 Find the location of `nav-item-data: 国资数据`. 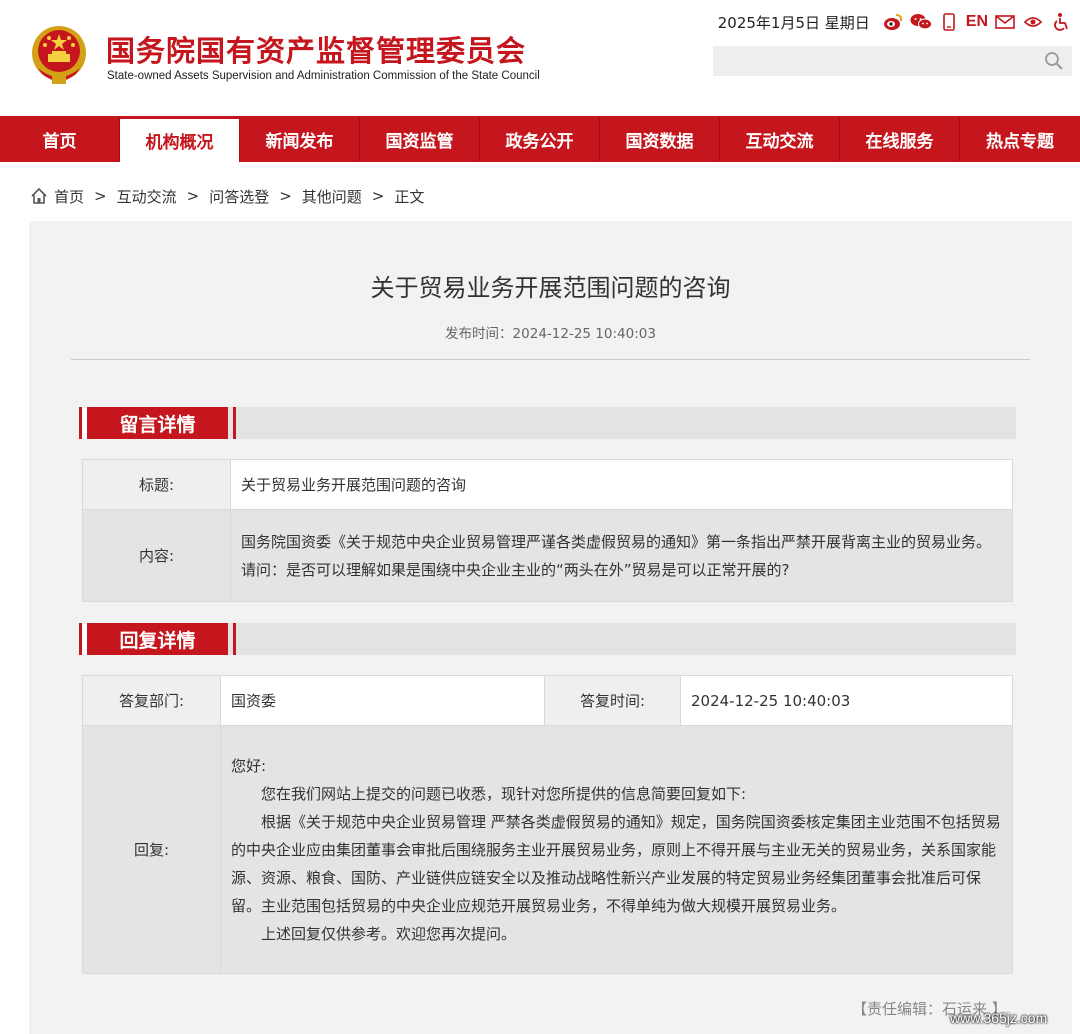

nav-item-data: 国资数据 is located at coordinates (660, 139).